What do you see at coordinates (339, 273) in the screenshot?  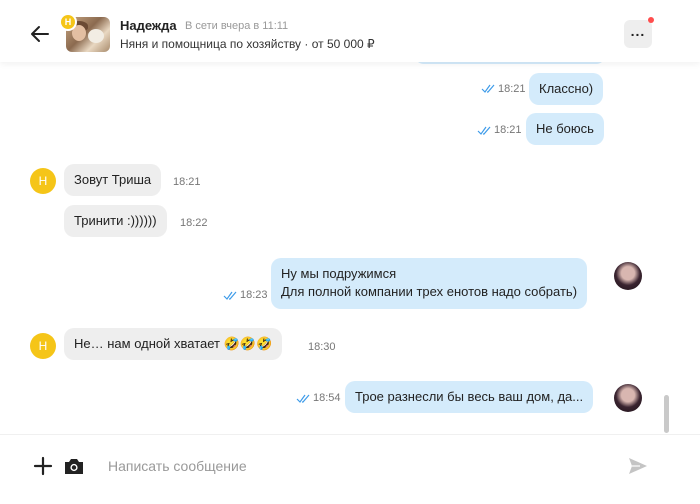 I see `message-line: Ну мы подружимся` at bounding box center [339, 273].